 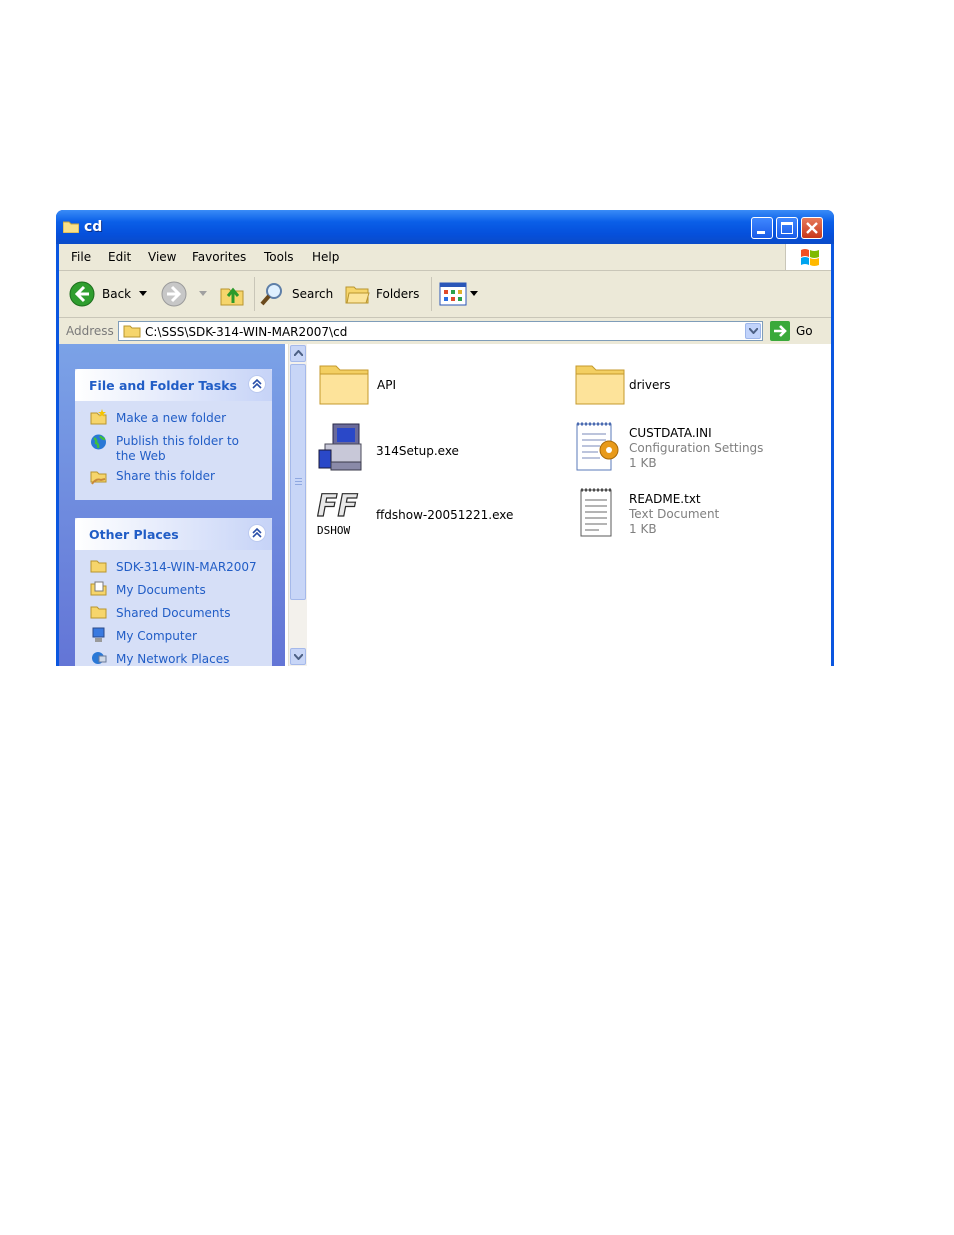 I want to click on search-label: Search, so click(x=313, y=294).